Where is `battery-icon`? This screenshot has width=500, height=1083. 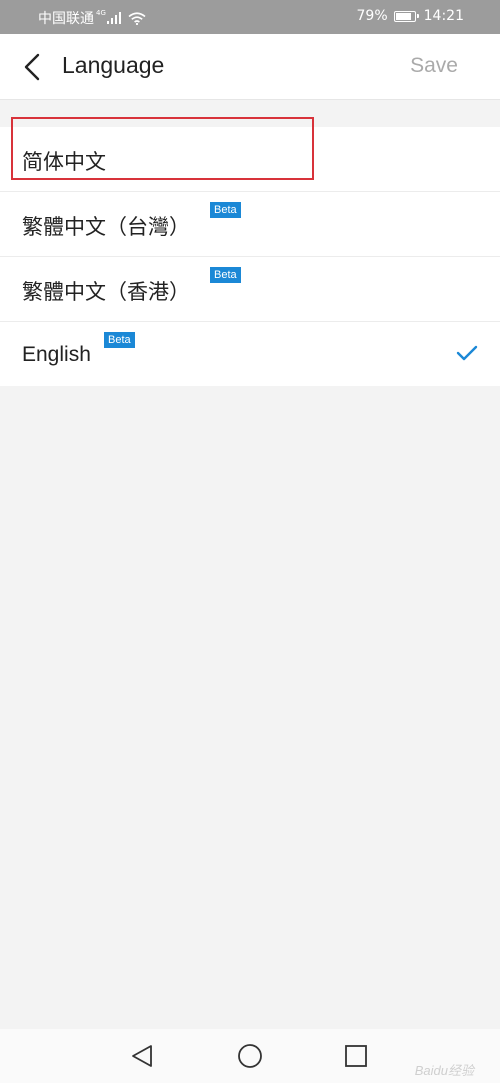
battery-icon is located at coordinates (406, 16).